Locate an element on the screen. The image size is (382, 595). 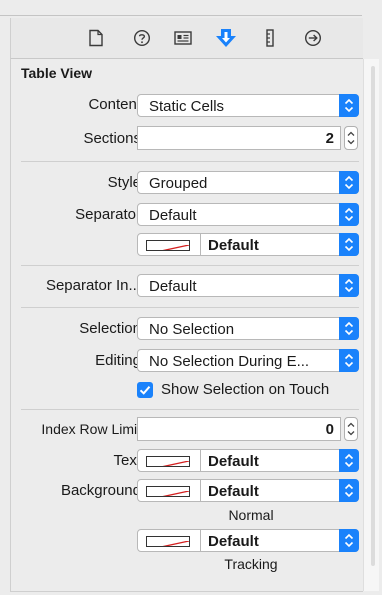
index-row-limit-field: 0 is located at coordinates (239, 429).